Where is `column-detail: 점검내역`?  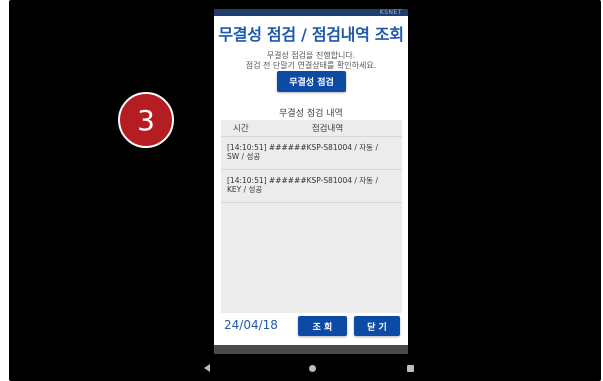
column-detail: 점검내역 is located at coordinates (327, 129).